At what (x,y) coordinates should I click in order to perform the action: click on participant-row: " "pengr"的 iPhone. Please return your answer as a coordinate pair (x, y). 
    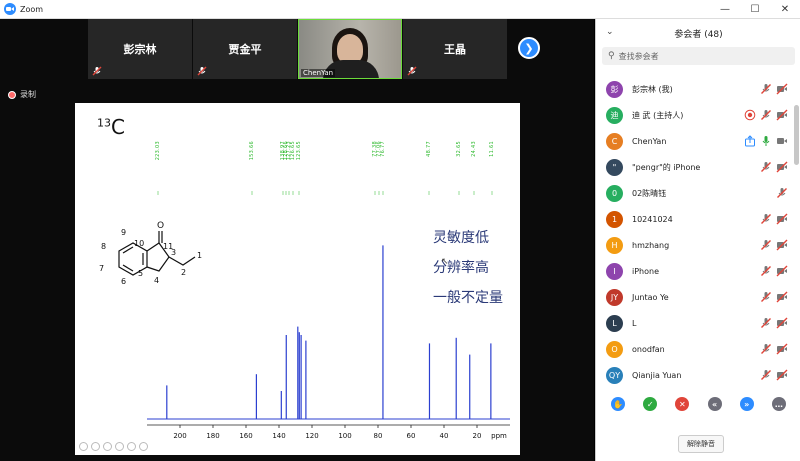
    Looking at the image, I should click on (694, 167).